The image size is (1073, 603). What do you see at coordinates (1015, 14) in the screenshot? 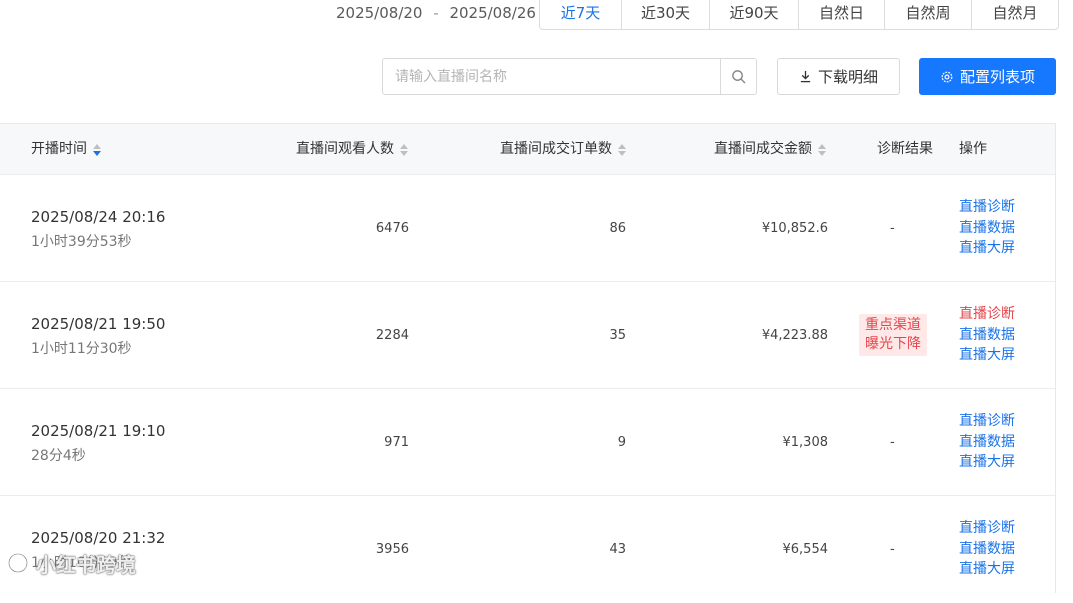
I see `period-month: 自然月` at bounding box center [1015, 14].